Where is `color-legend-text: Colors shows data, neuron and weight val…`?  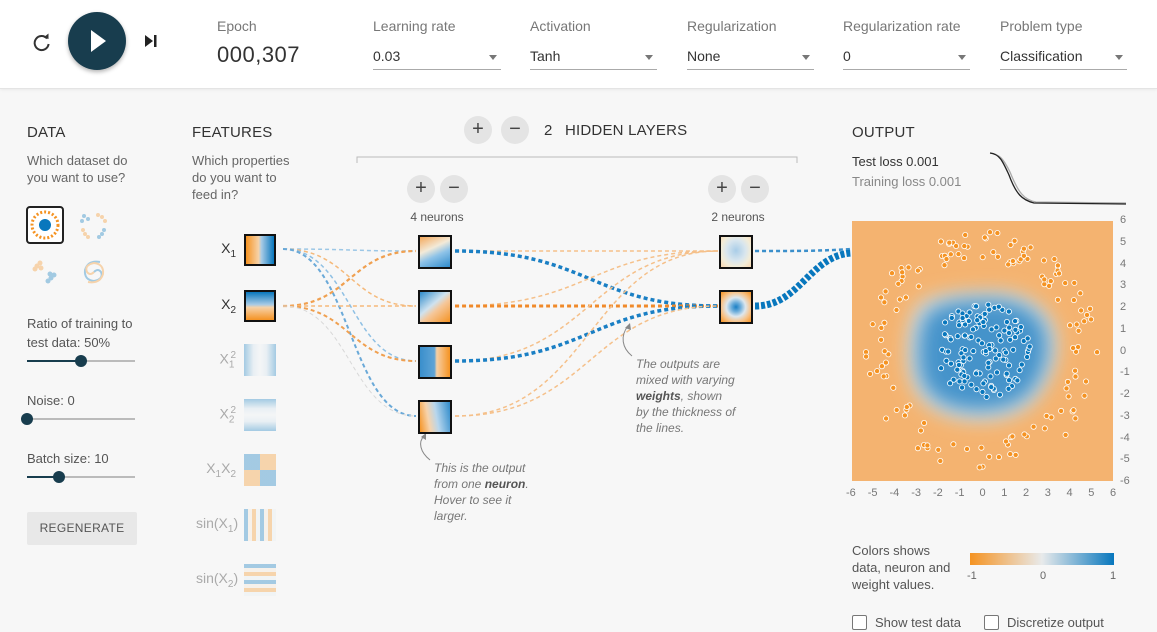 color-legend-text: Colors shows data, neuron and weight val… is located at coordinates (901, 567).